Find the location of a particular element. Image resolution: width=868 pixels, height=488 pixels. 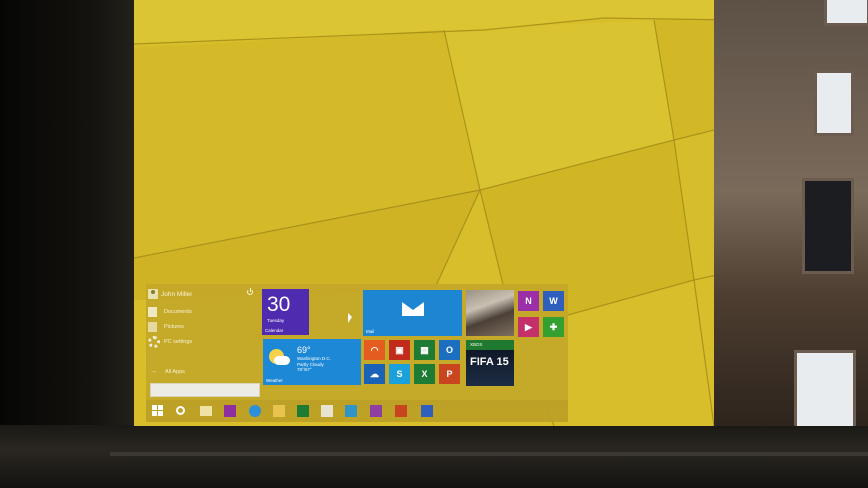

nav-pictures: Pictures is located at coordinates (166, 327).